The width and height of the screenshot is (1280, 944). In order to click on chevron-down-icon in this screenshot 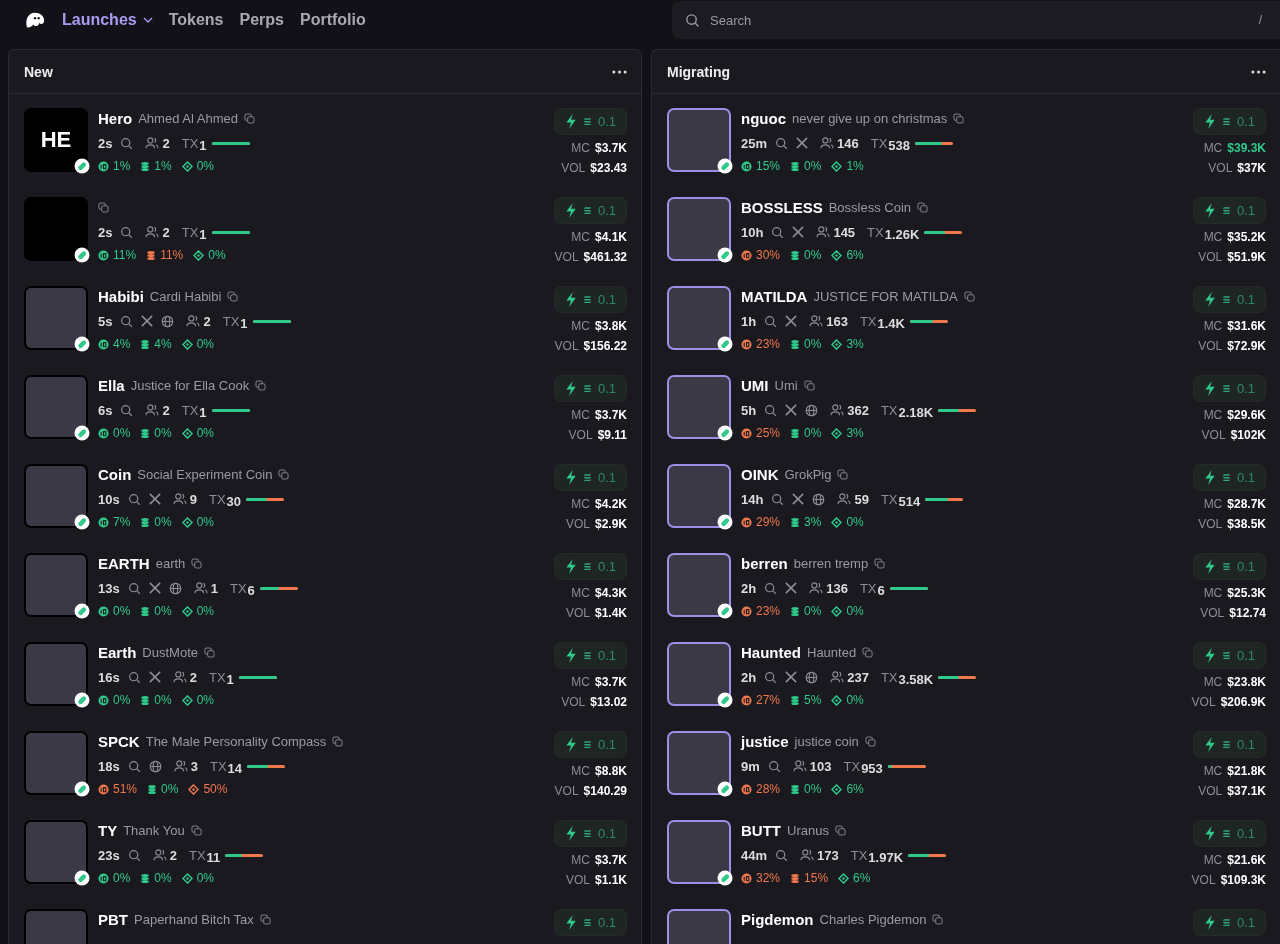, I will do `click(147, 20)`.